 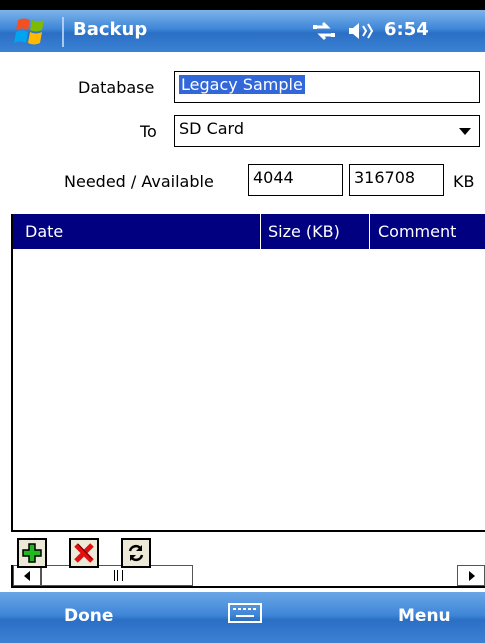 I want to click on database-field: Legacy Sample, so click(x=327, y=87).